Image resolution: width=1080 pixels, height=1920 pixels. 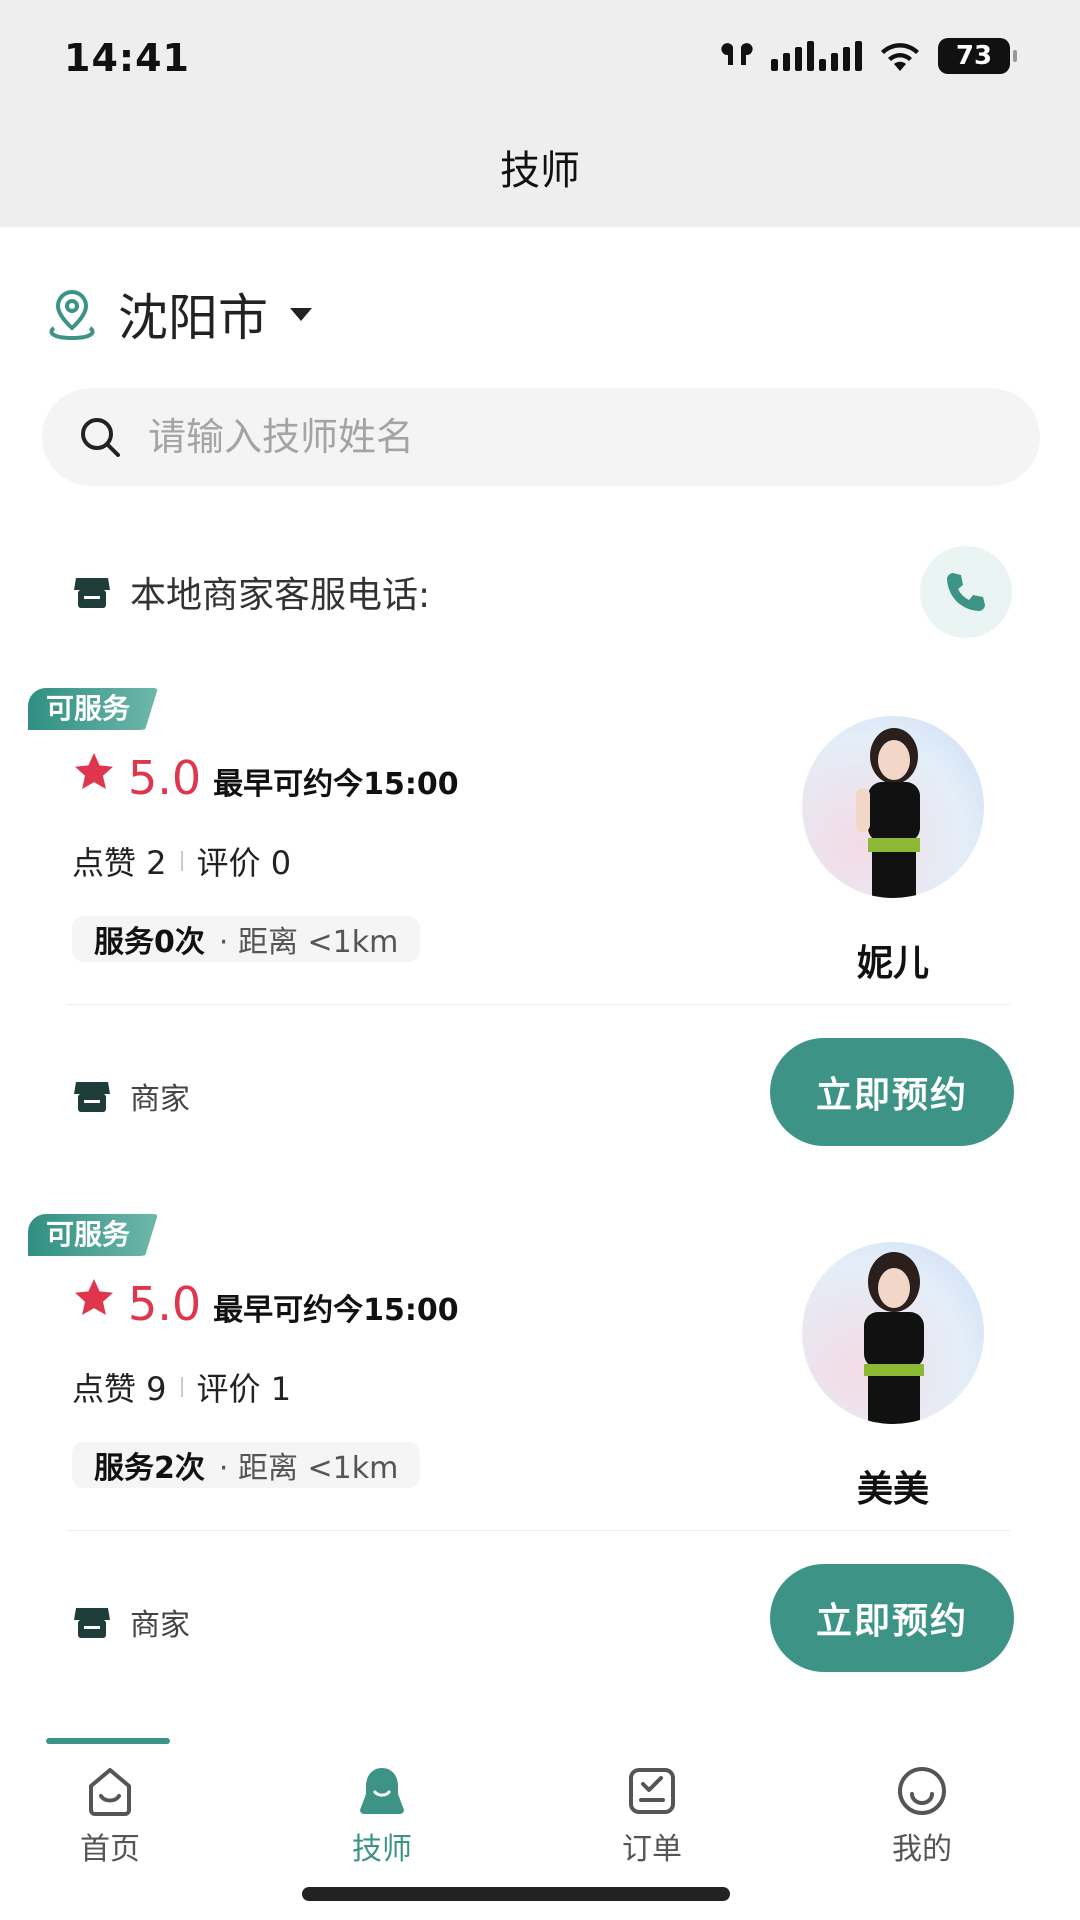 I want to click on call-button, so click(x=966, y=592).